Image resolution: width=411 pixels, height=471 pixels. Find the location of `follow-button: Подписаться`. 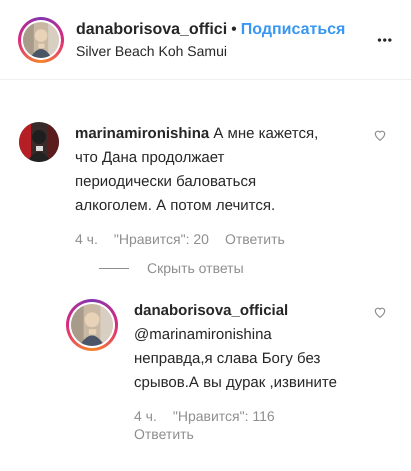

follow-button: Подписаться is located at coordinates (293, 30).